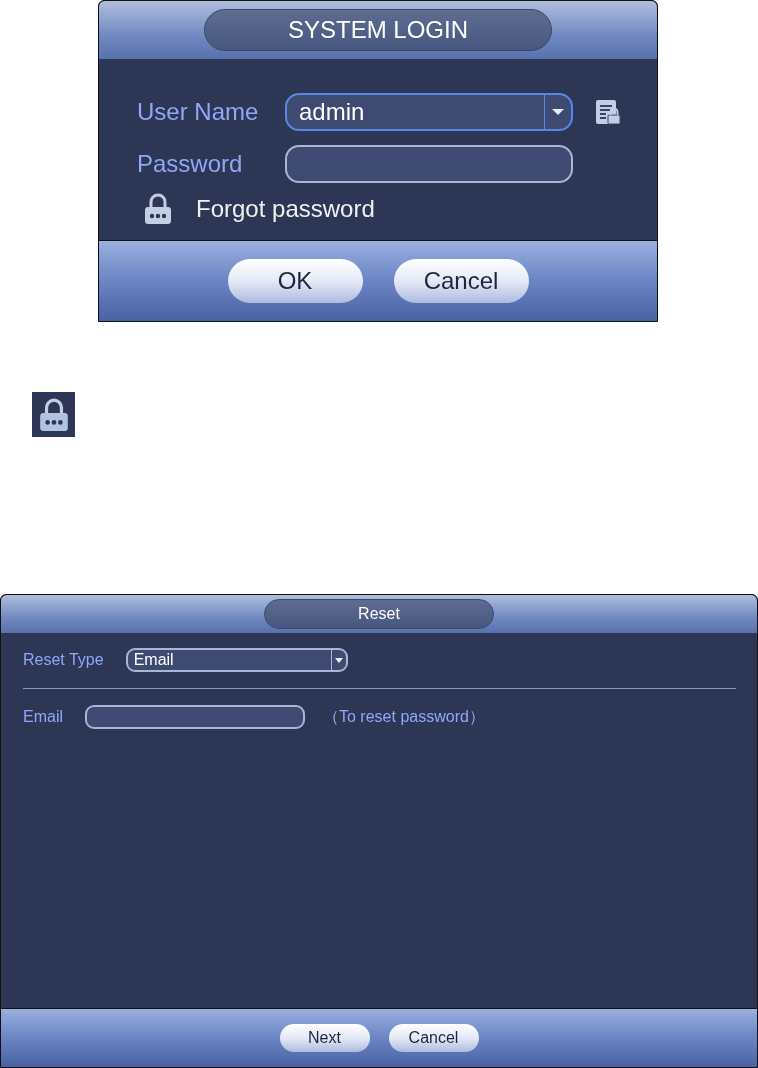  I want to click on forgot-password-link: Forgot password, so click(285, 209).